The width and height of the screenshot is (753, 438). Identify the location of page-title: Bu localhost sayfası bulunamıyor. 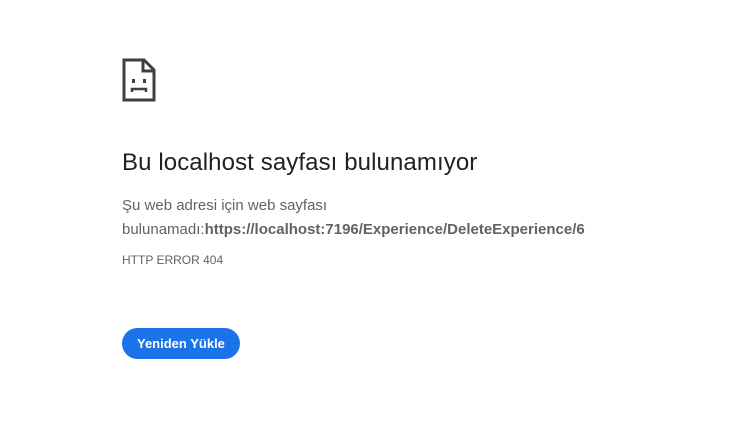
(300, 162).